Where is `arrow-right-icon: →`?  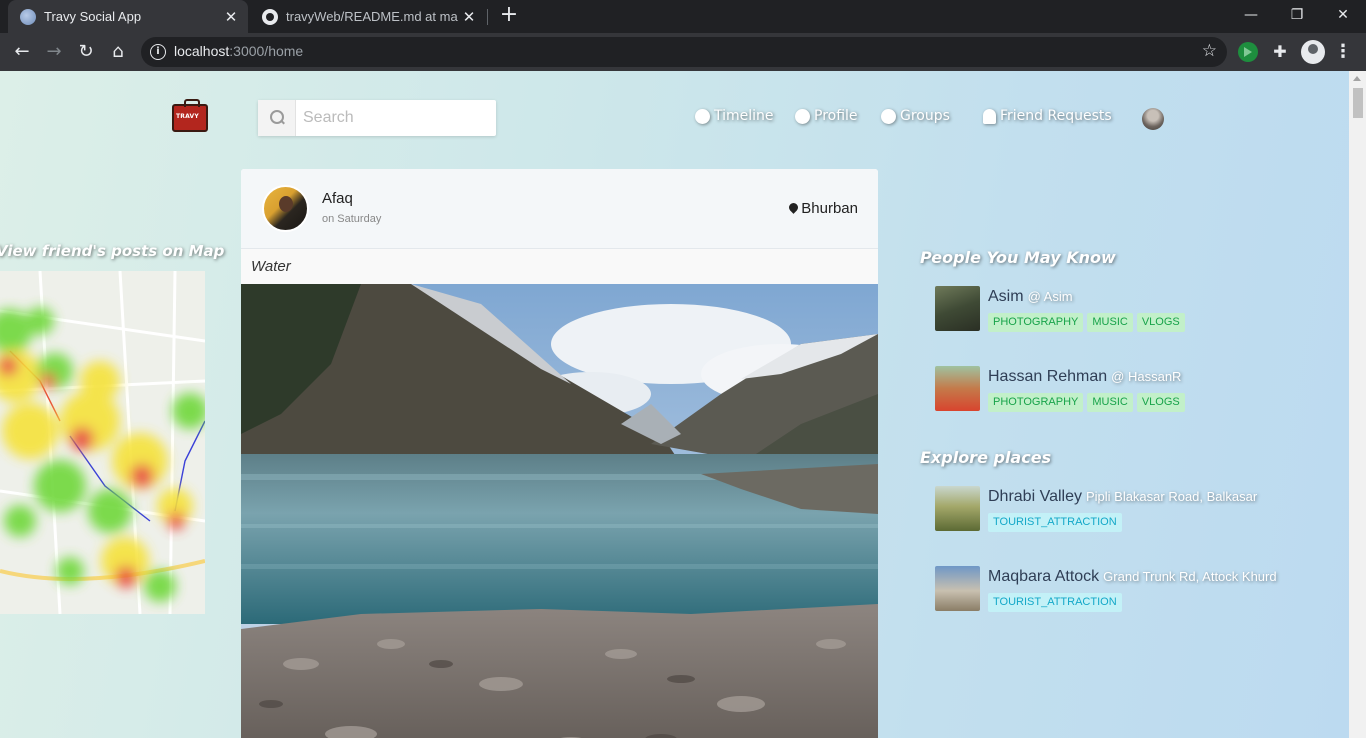
arrow-right-icon: → is located at coordinates (54, 52).